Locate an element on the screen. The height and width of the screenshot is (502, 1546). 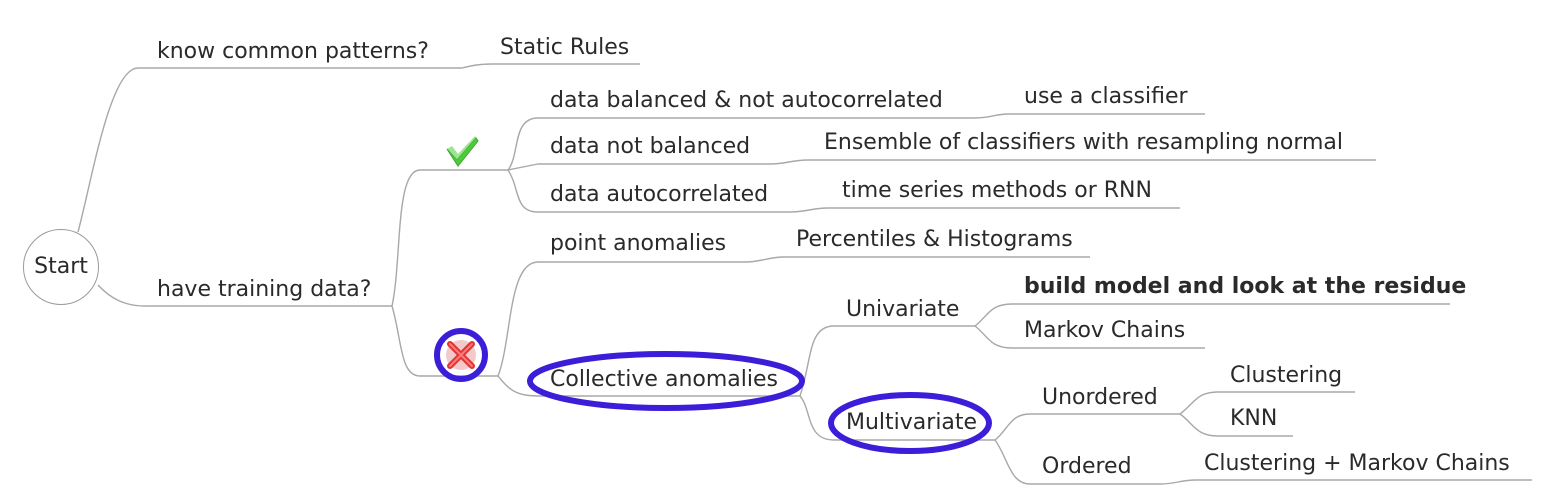
node-percentiles-histograms: Percentiles & Histograms is located at coordinates (934, 240).